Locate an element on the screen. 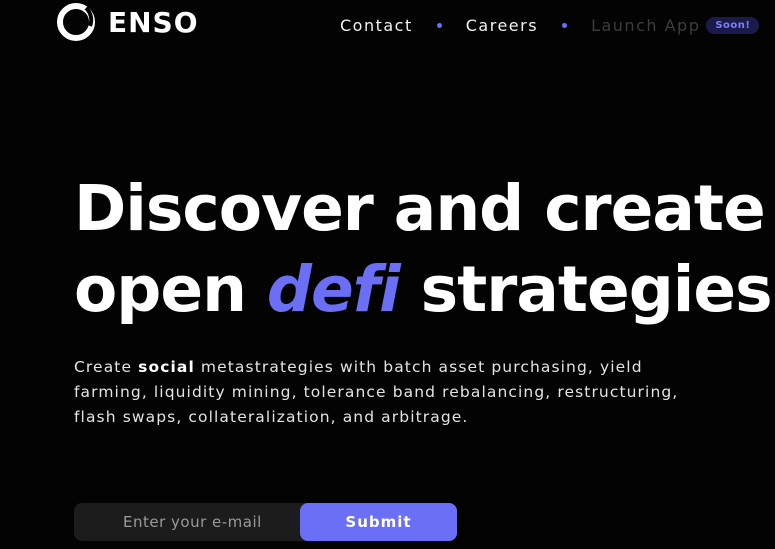 Image resolution: width=775 pixels, height=549 pixels. hero-desc-start: Create is located at coordinates (106, 367).